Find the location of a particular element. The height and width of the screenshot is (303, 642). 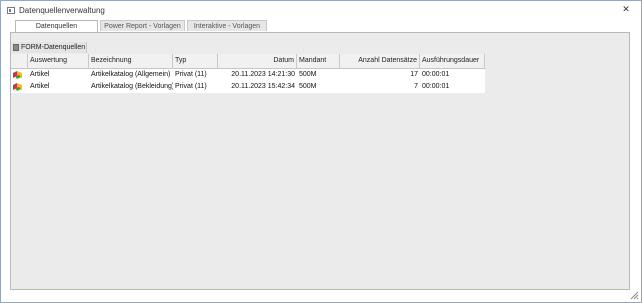

cell-bezeichnung: Artikelkatalog (Allgemein) is located at coordinates (131, 74).